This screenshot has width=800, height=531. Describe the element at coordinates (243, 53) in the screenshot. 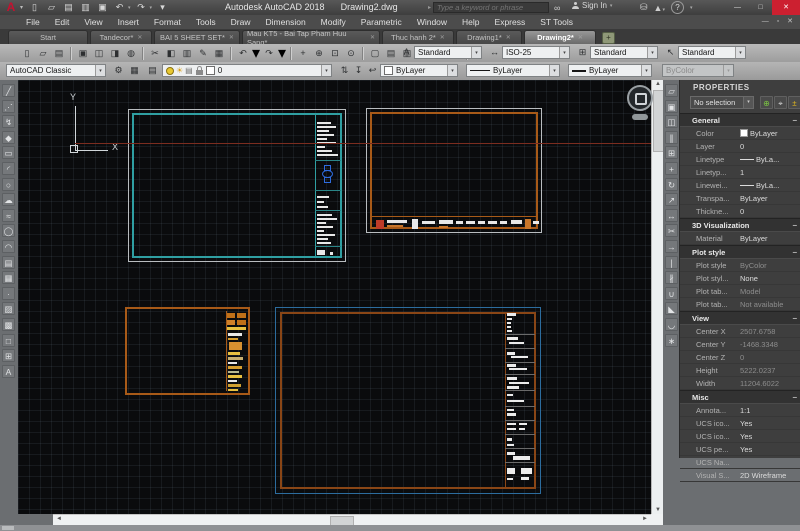

I see `undo-icon: ↶` at that location.